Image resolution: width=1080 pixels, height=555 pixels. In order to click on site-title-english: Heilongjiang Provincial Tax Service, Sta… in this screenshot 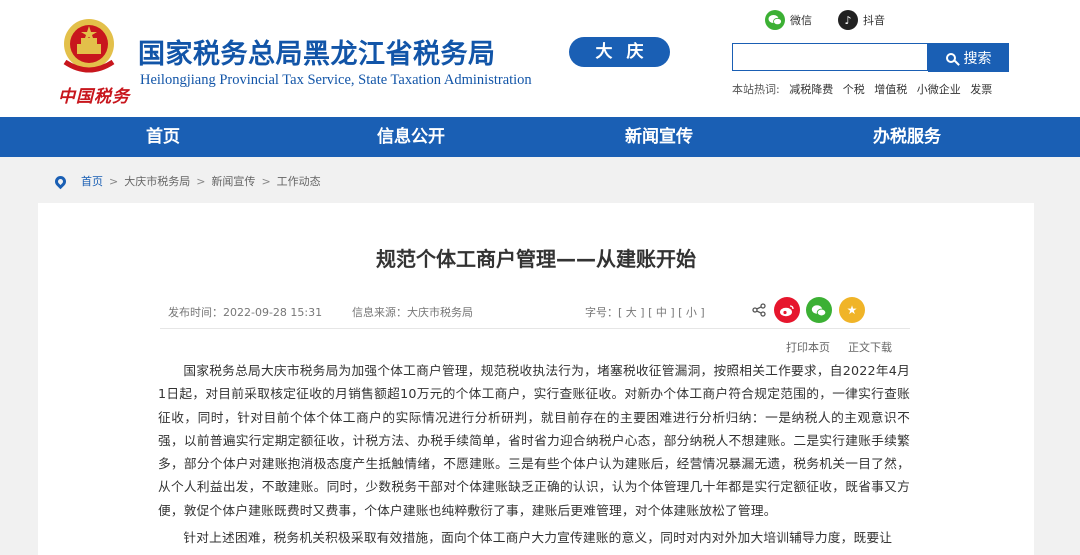, I will do `click(336, 80)`.